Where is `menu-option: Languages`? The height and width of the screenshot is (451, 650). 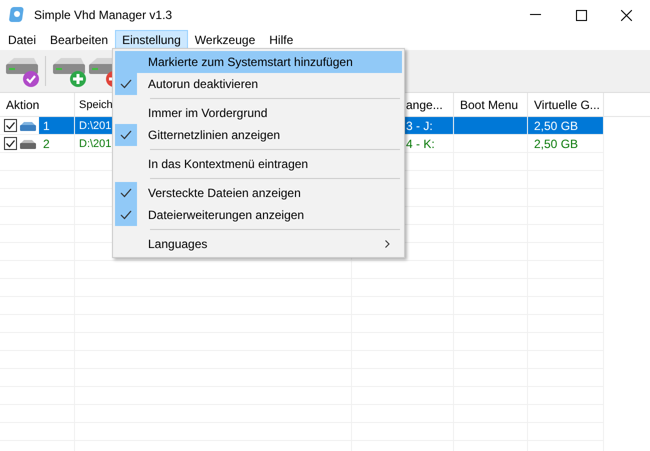
menu-option: Languages is located at coordinates (258, 244).